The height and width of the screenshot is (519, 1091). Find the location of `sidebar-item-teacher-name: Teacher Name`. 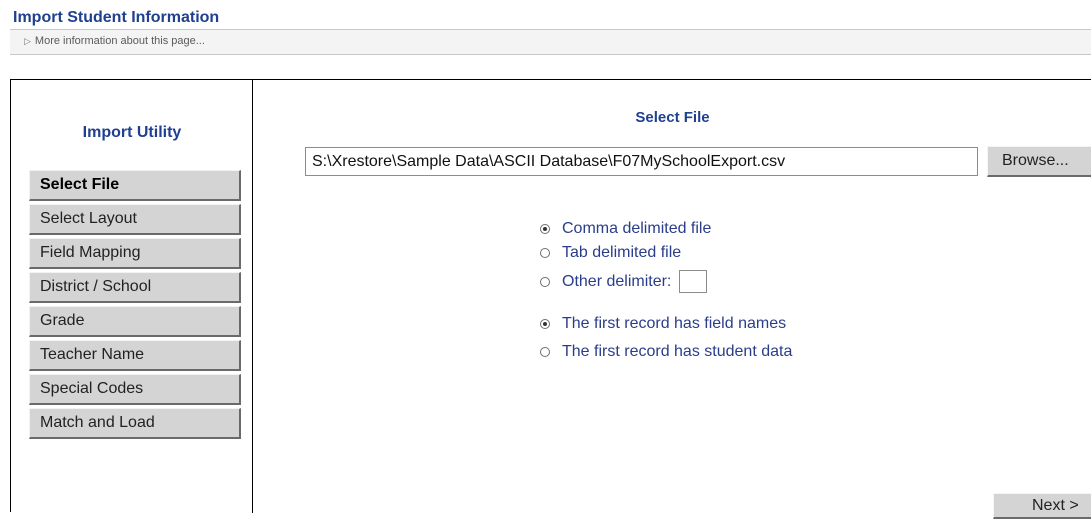

sidebar-item-teacher-name: Teacher Name is located at coordinates (135, 355).